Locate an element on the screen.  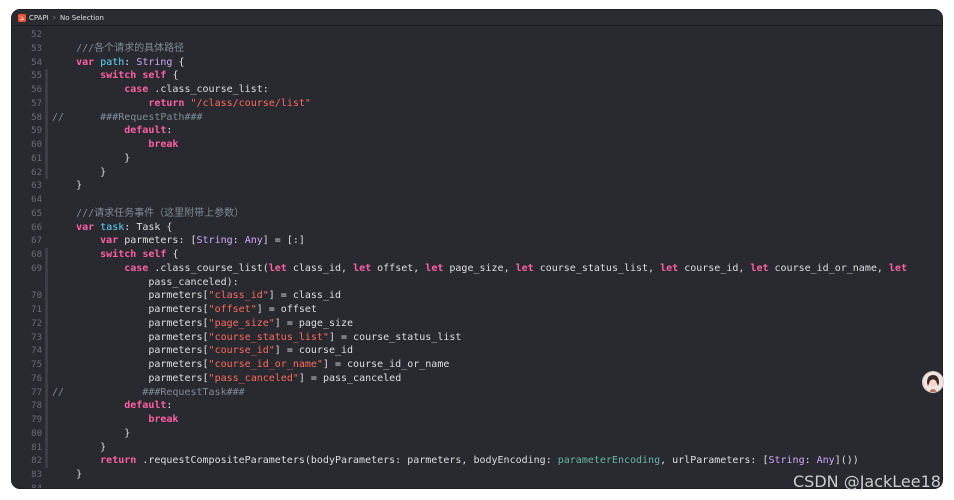
jump-bar: CPAPI › No Selection is located at coordinates (477, 18).